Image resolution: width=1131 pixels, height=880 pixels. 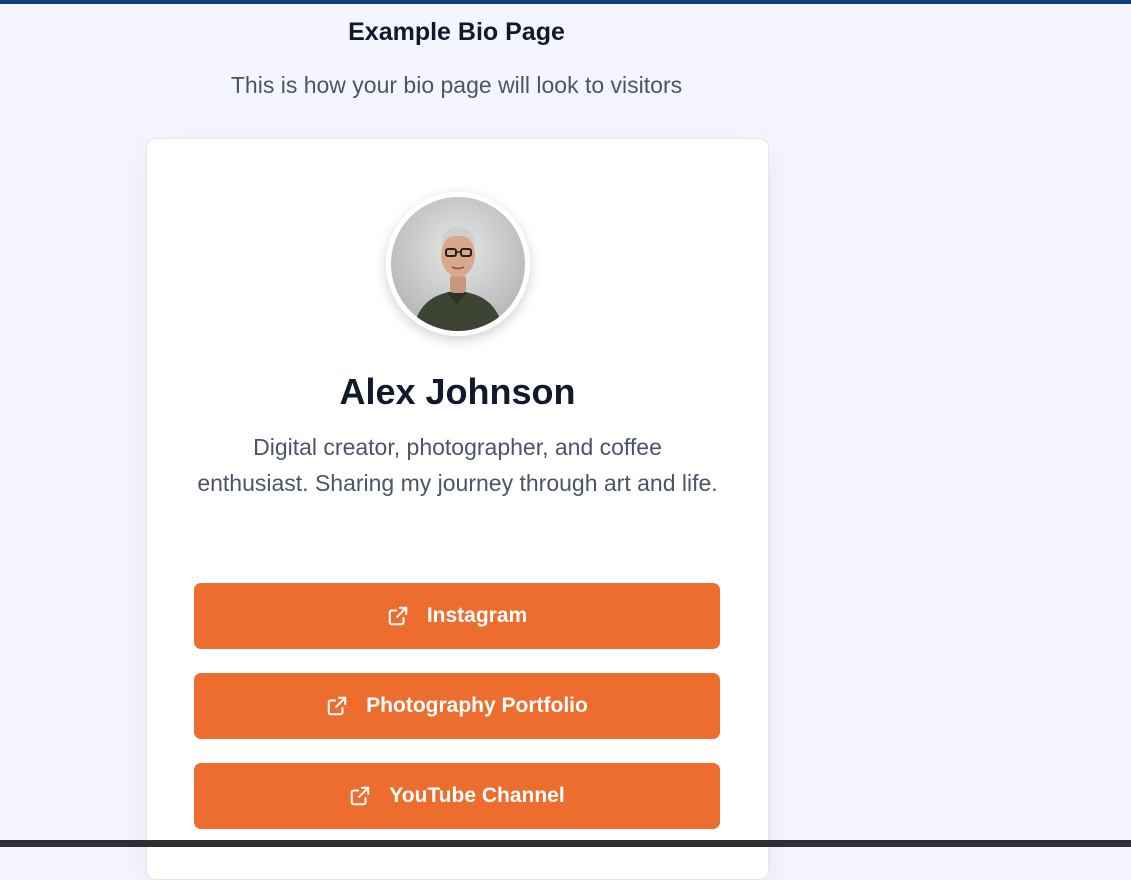 I want to click on profile-photo-icon, so click(x=458, y=279).